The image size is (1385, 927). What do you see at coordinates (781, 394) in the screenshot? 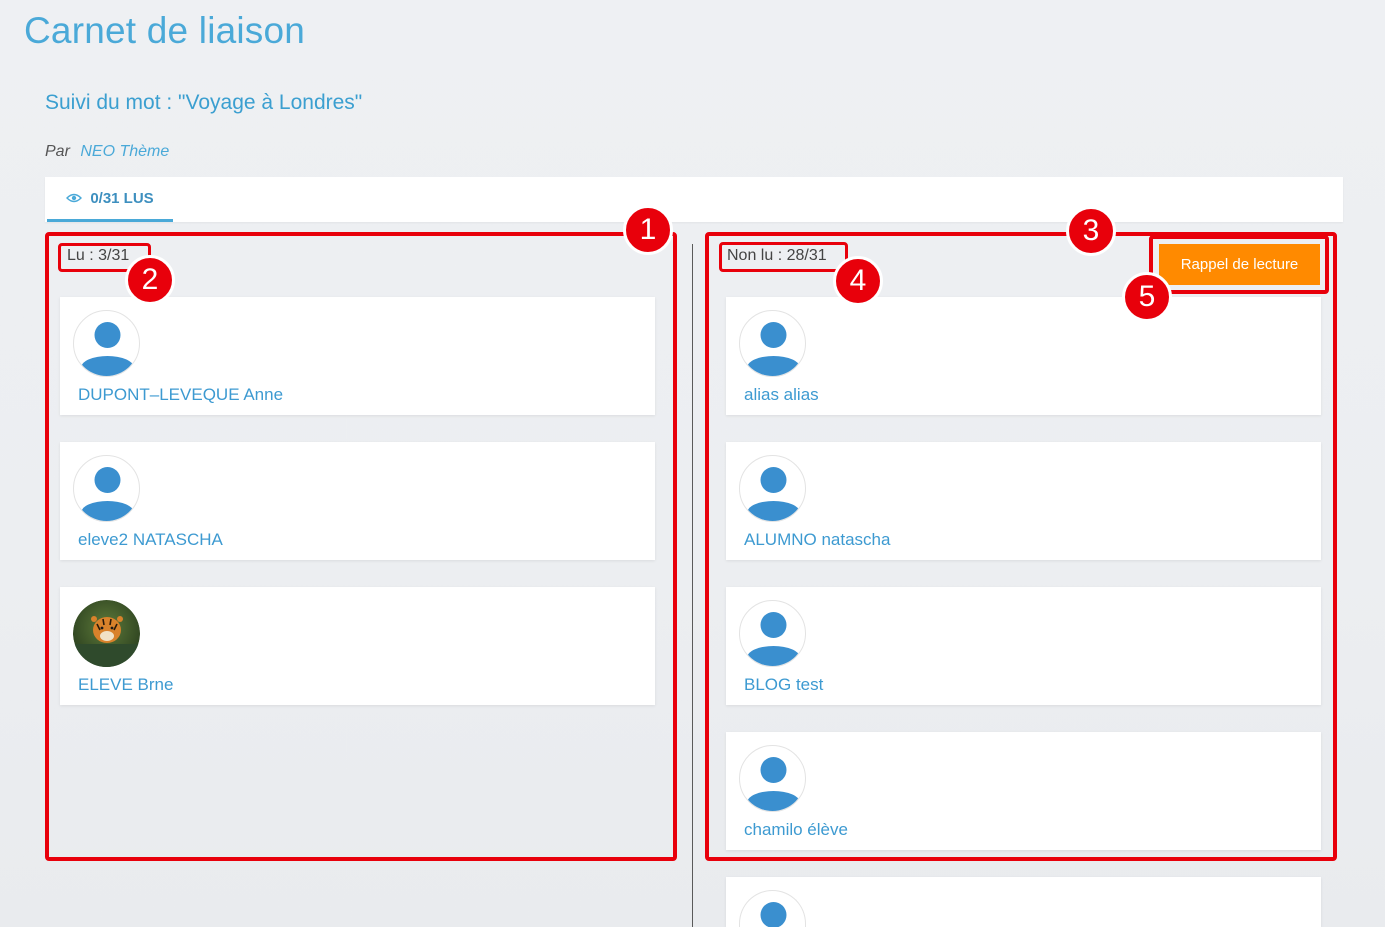
I see `student-name: alias alias` at bounding box center [781, 394].